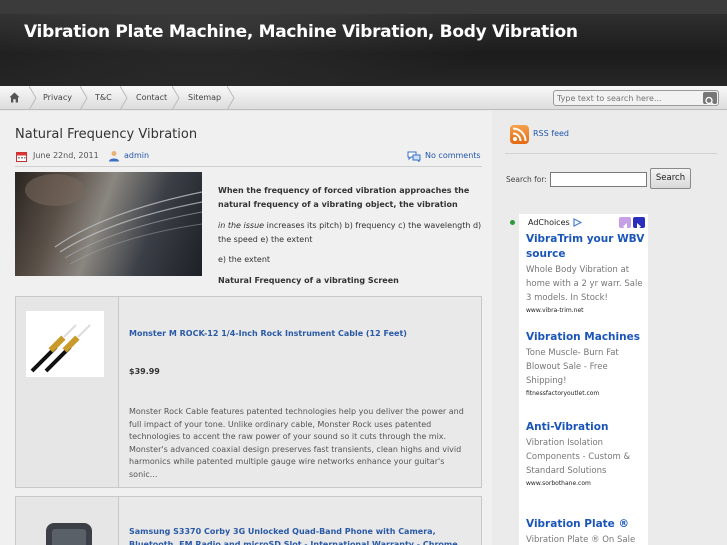  I want to click on comments-icon, so click(414, 156).